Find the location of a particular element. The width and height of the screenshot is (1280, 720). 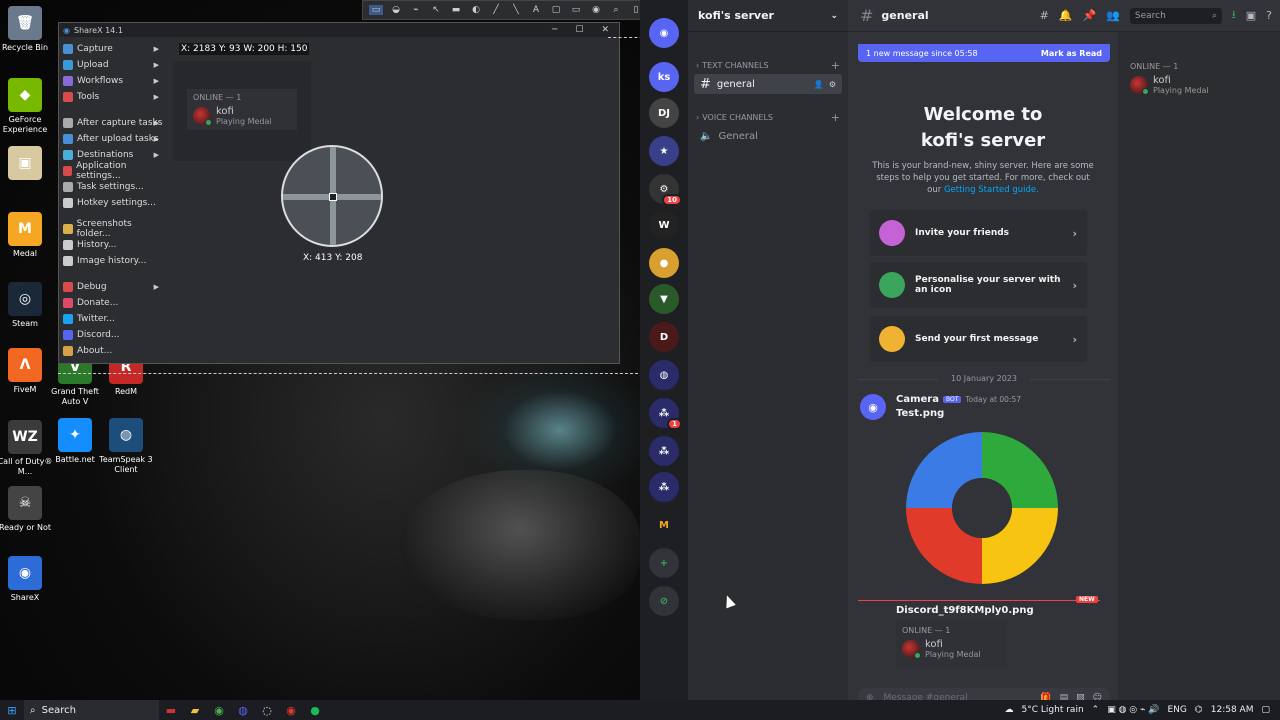

inbox-icon: ▣ is located at coordinates (1251, 15).